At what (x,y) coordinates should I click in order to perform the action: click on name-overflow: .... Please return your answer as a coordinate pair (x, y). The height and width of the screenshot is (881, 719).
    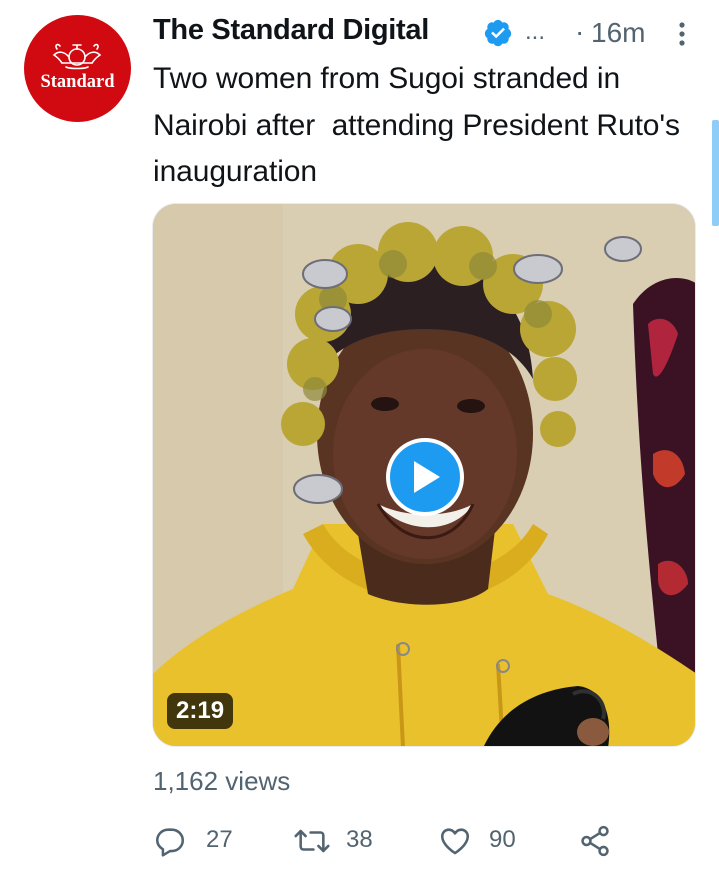
    Looking at the image, I should click on (535, 31).